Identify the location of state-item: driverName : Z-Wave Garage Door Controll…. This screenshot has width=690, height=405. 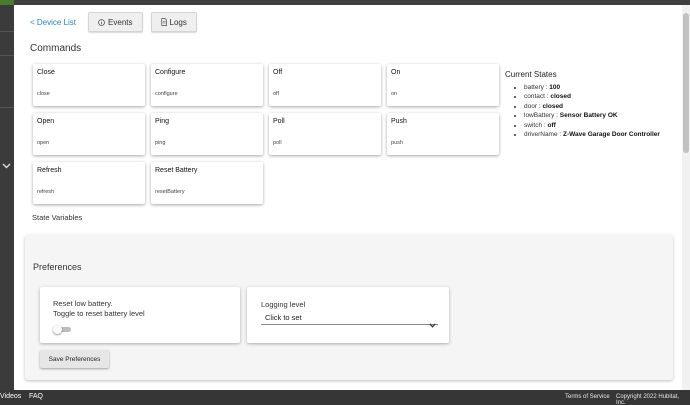
(604, 134).